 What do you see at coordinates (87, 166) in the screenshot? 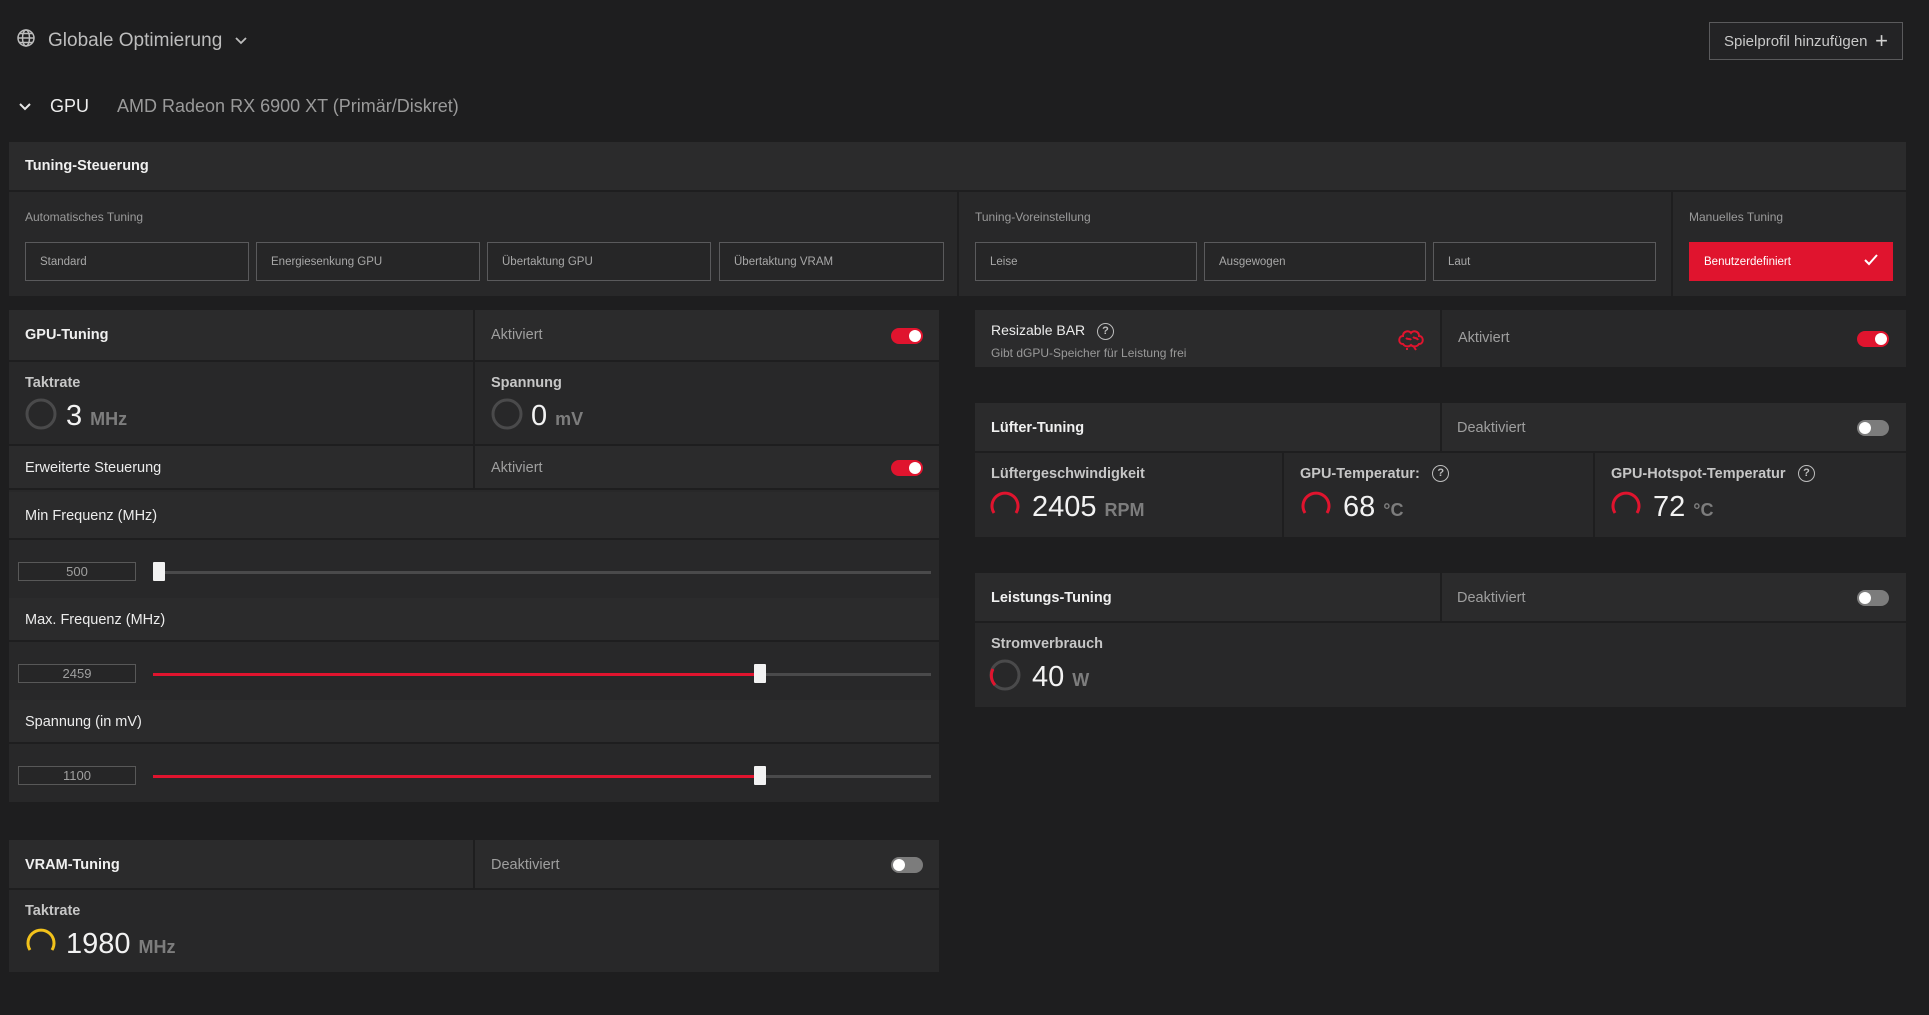
I see `tuning-control-title: Tuning-Steuerung` at bounding box center [87, 166].